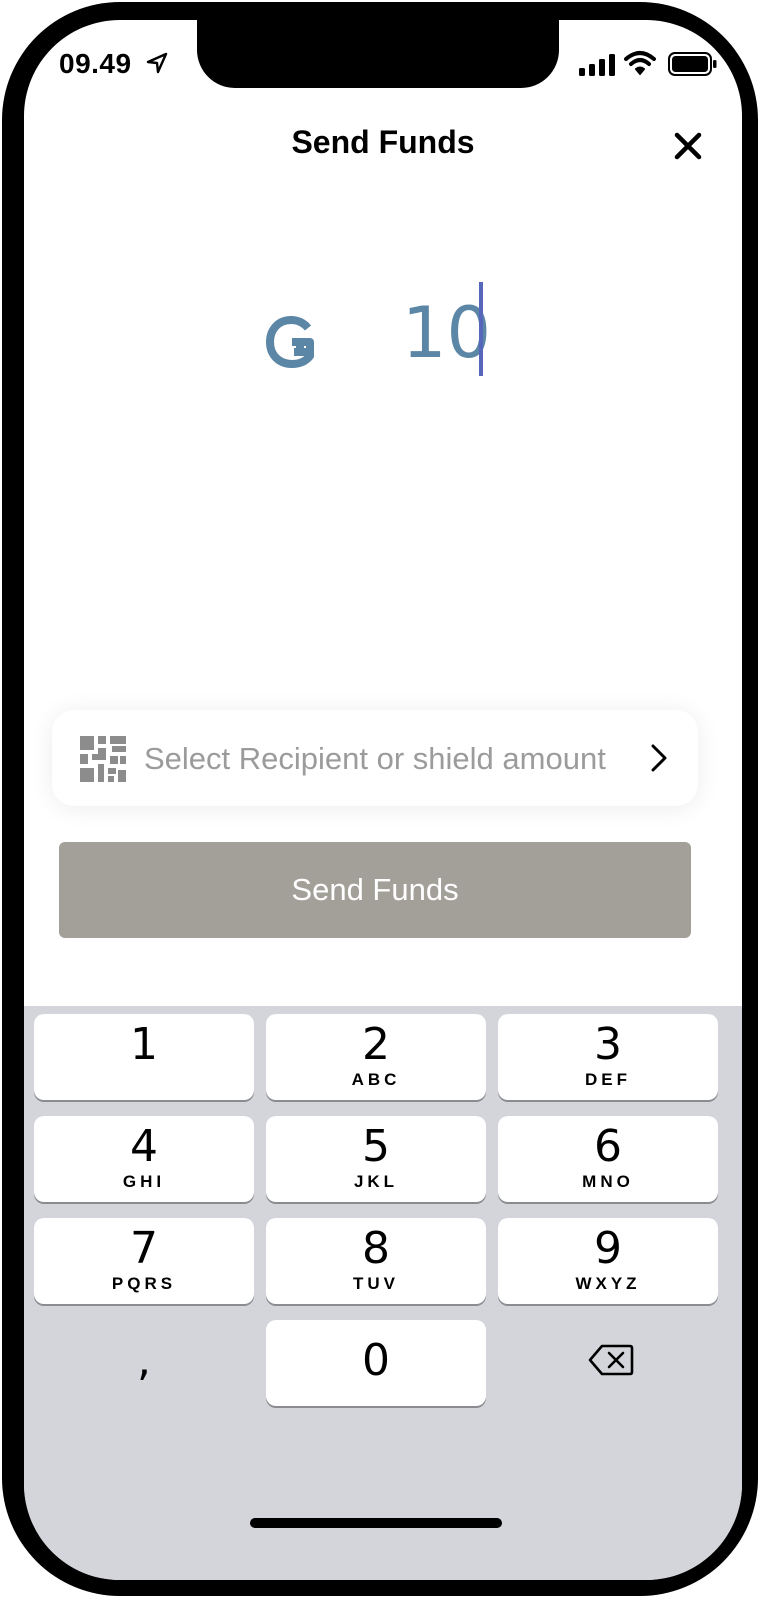 This screenshot has height=1600, width=764. What do you see at coordinates (376, 1181) in the screenshot?
I see `key-letters: JKL` at bounding box center [376, 1181].